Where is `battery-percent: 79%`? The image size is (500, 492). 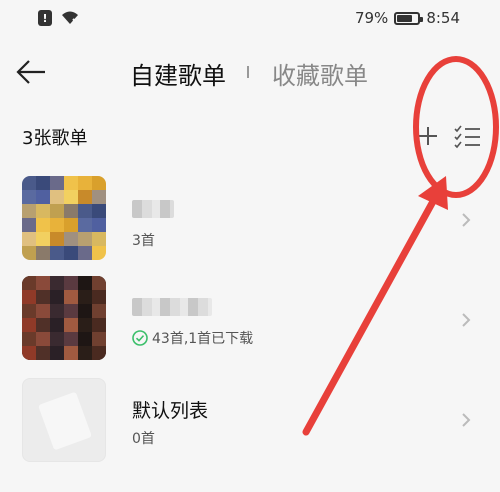
battery-percent: 79% is located at coordinates (371, 18).